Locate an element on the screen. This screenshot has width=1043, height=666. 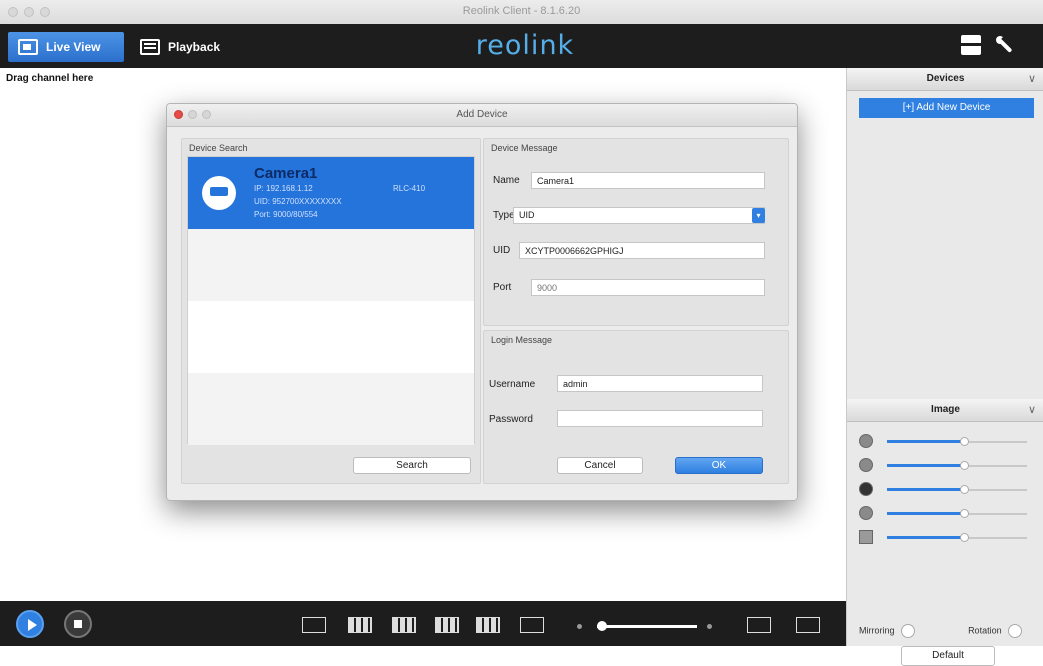
tab-live-view: Live View is located at coordinates (66, 47).